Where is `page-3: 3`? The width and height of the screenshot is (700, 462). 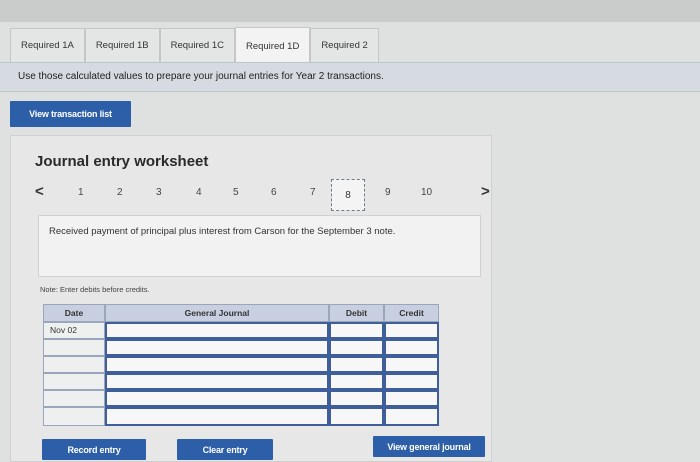
page-3: 3 is located at coordinates (159, 192).